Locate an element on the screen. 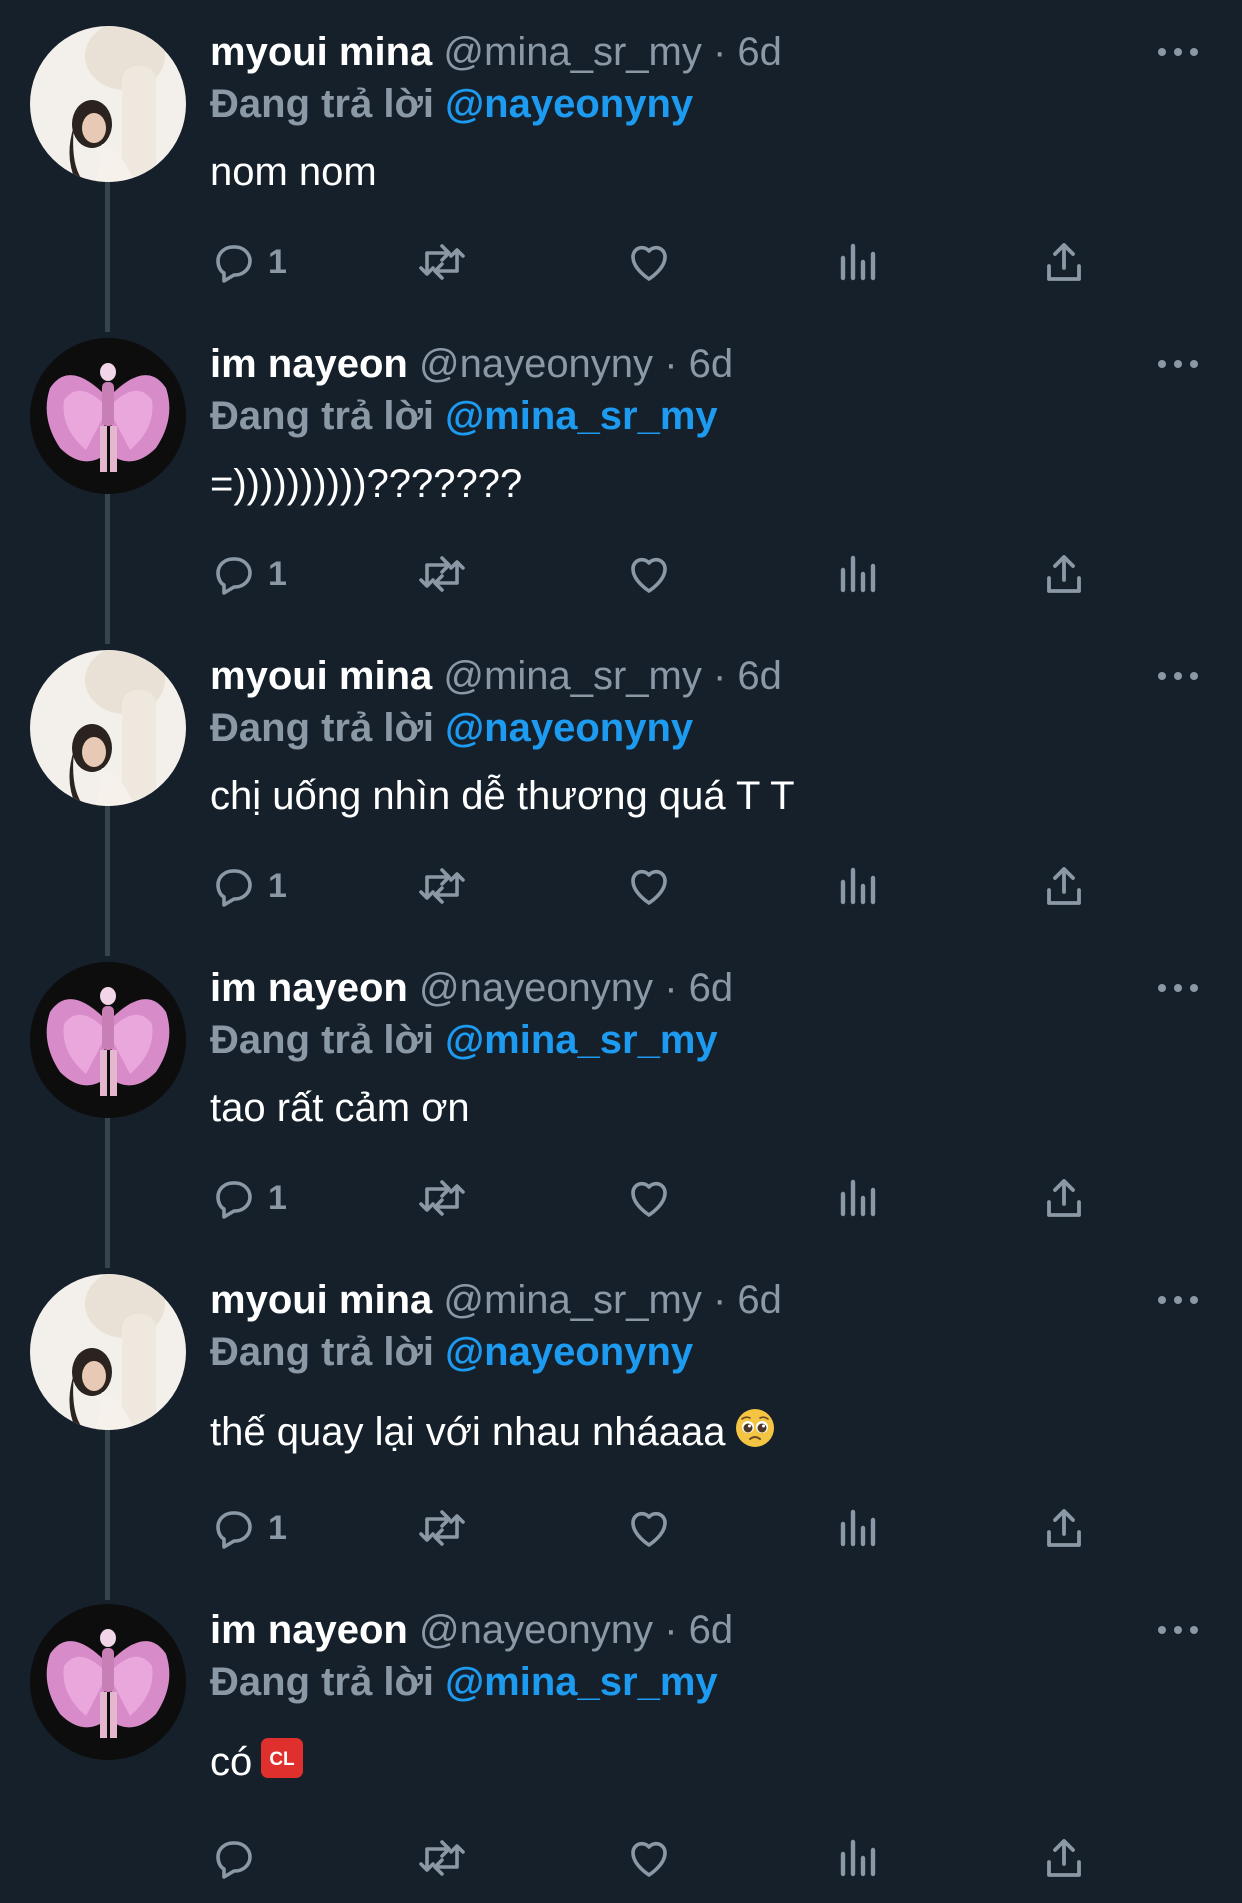 The image size is (1242, 1903). tweet-actions: 1 is located at coordinates (660, 1198).